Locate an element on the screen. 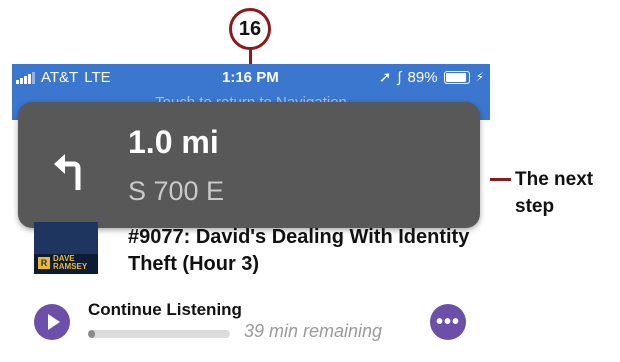 Image resolution: width=620 pixels, height=362 pixels. battery-icon is located at coordinates (456, 77).